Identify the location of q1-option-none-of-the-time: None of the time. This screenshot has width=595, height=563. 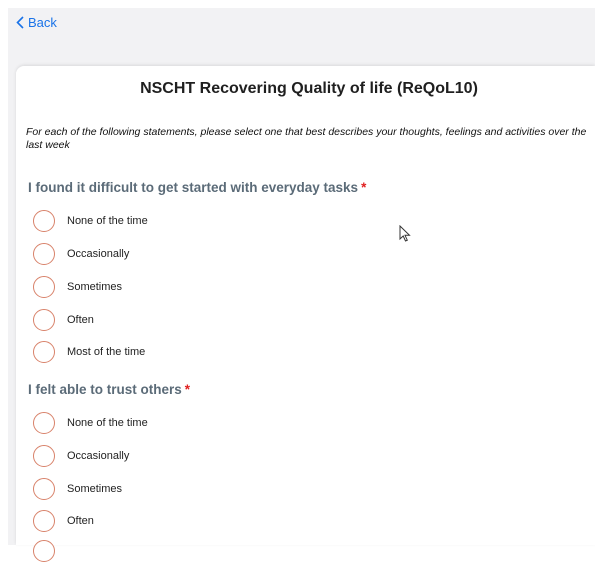
(90, 221).